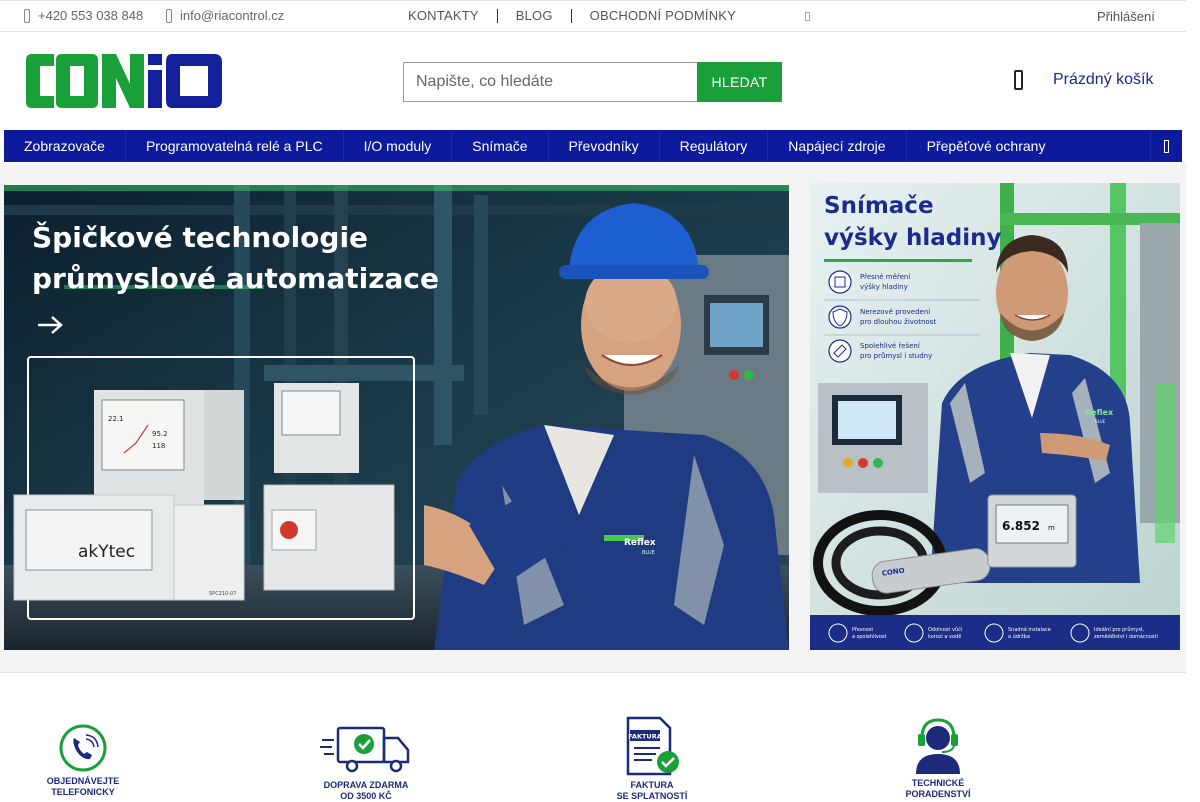  Describe the element at coordinates (500, 146) in the screenshot. I see `nav-item-snimace: Snímače` at that location.